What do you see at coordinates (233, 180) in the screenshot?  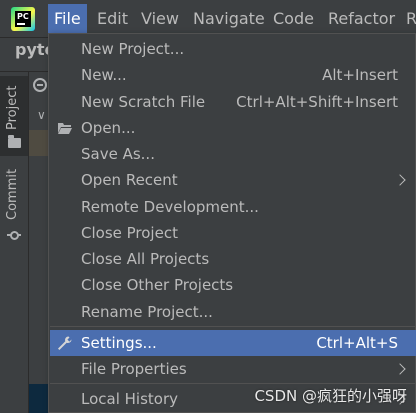 I see `menu-item-open-recent: Open Recent` at bounding box center [233, 180].